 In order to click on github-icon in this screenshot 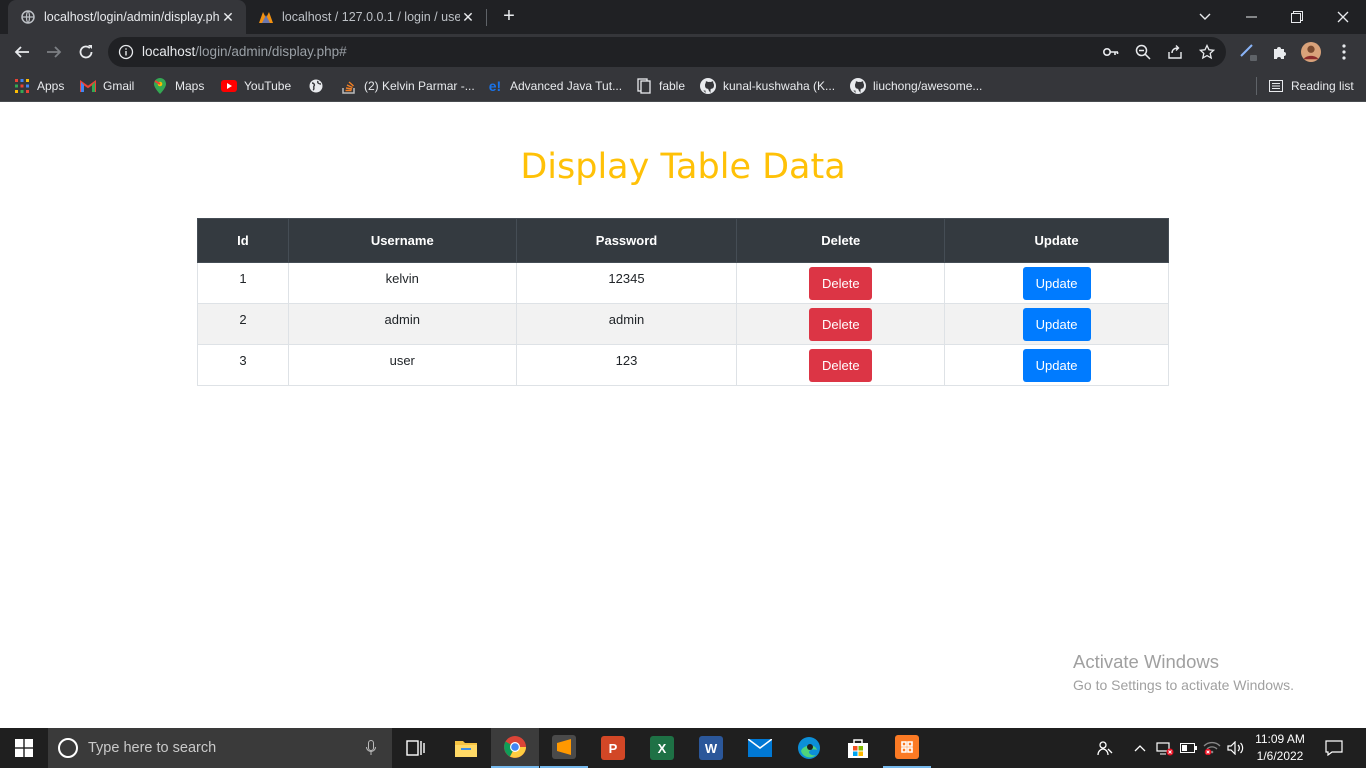, I will do `click(708, 86)`.